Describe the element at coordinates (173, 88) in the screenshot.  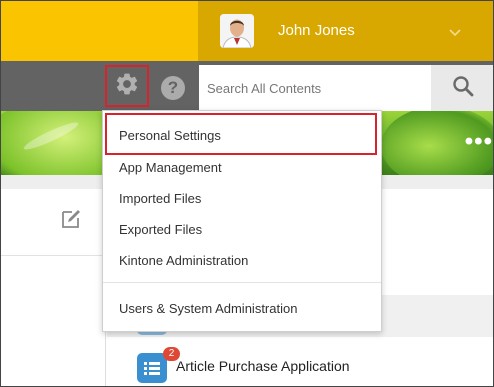
I see `help-button: ?` at that location.